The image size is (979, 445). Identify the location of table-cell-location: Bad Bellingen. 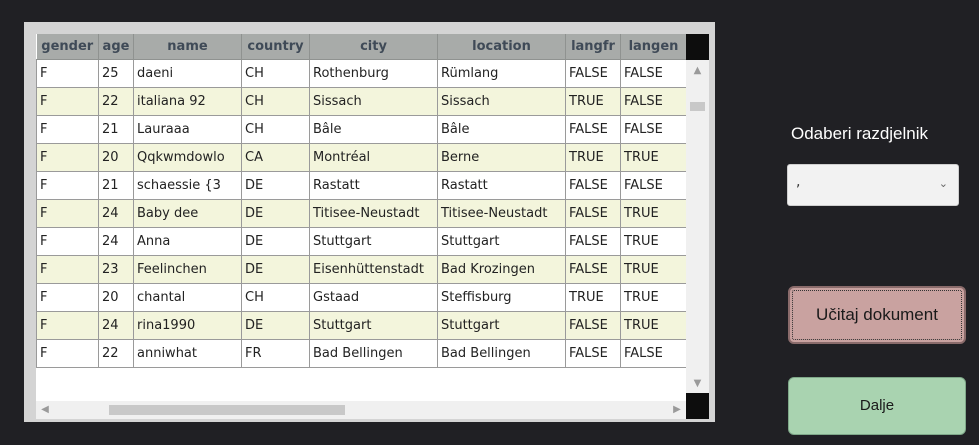
(501, 353).